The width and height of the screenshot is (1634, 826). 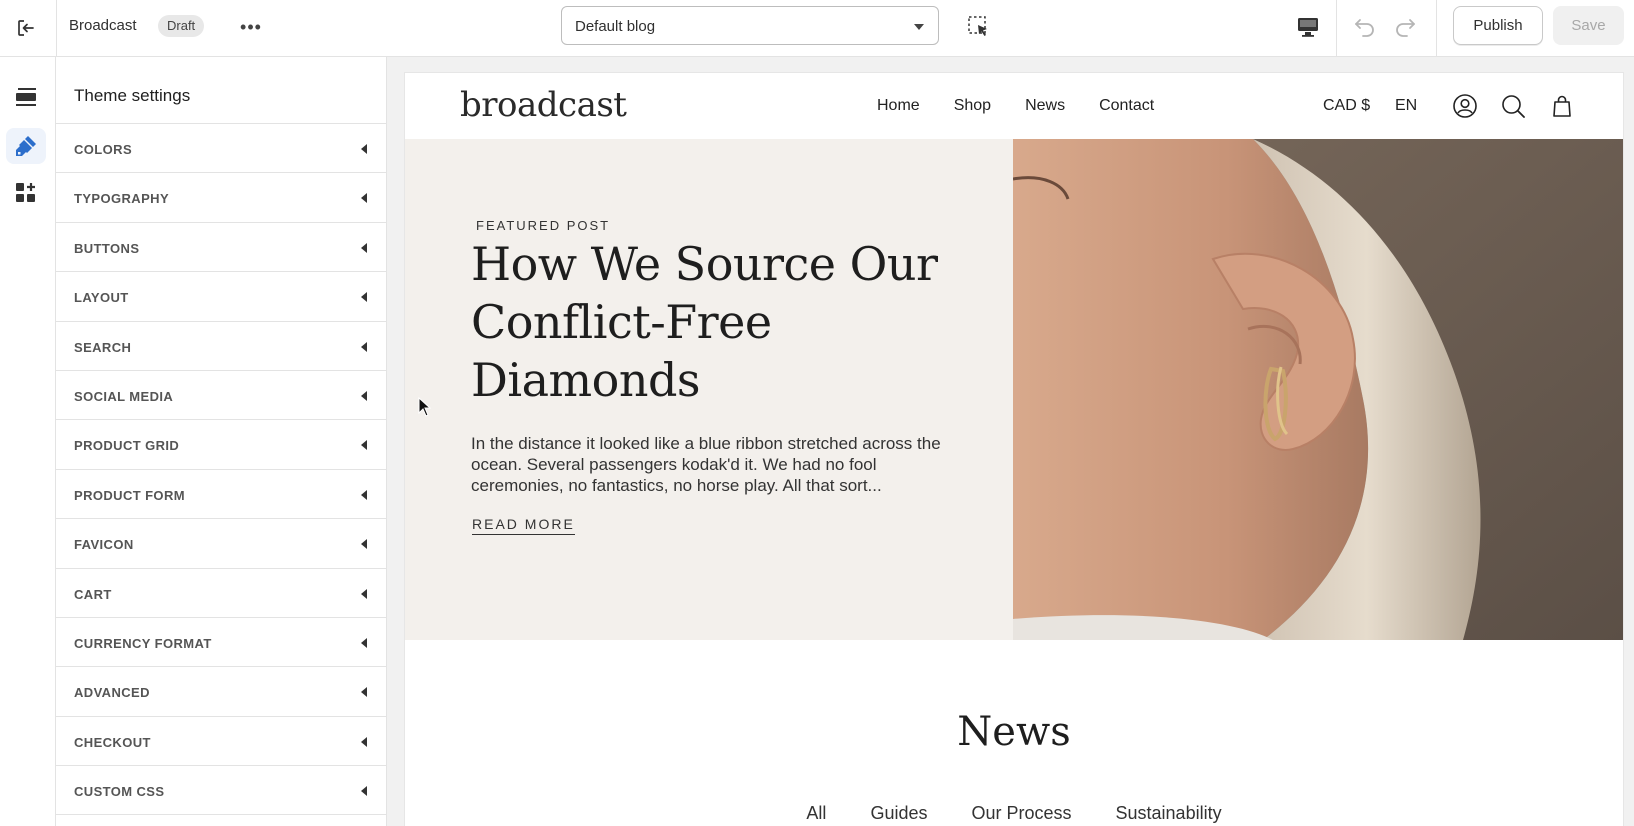 I want to click on settings-item-label: BUTTONS, so click(x=107, y=248).